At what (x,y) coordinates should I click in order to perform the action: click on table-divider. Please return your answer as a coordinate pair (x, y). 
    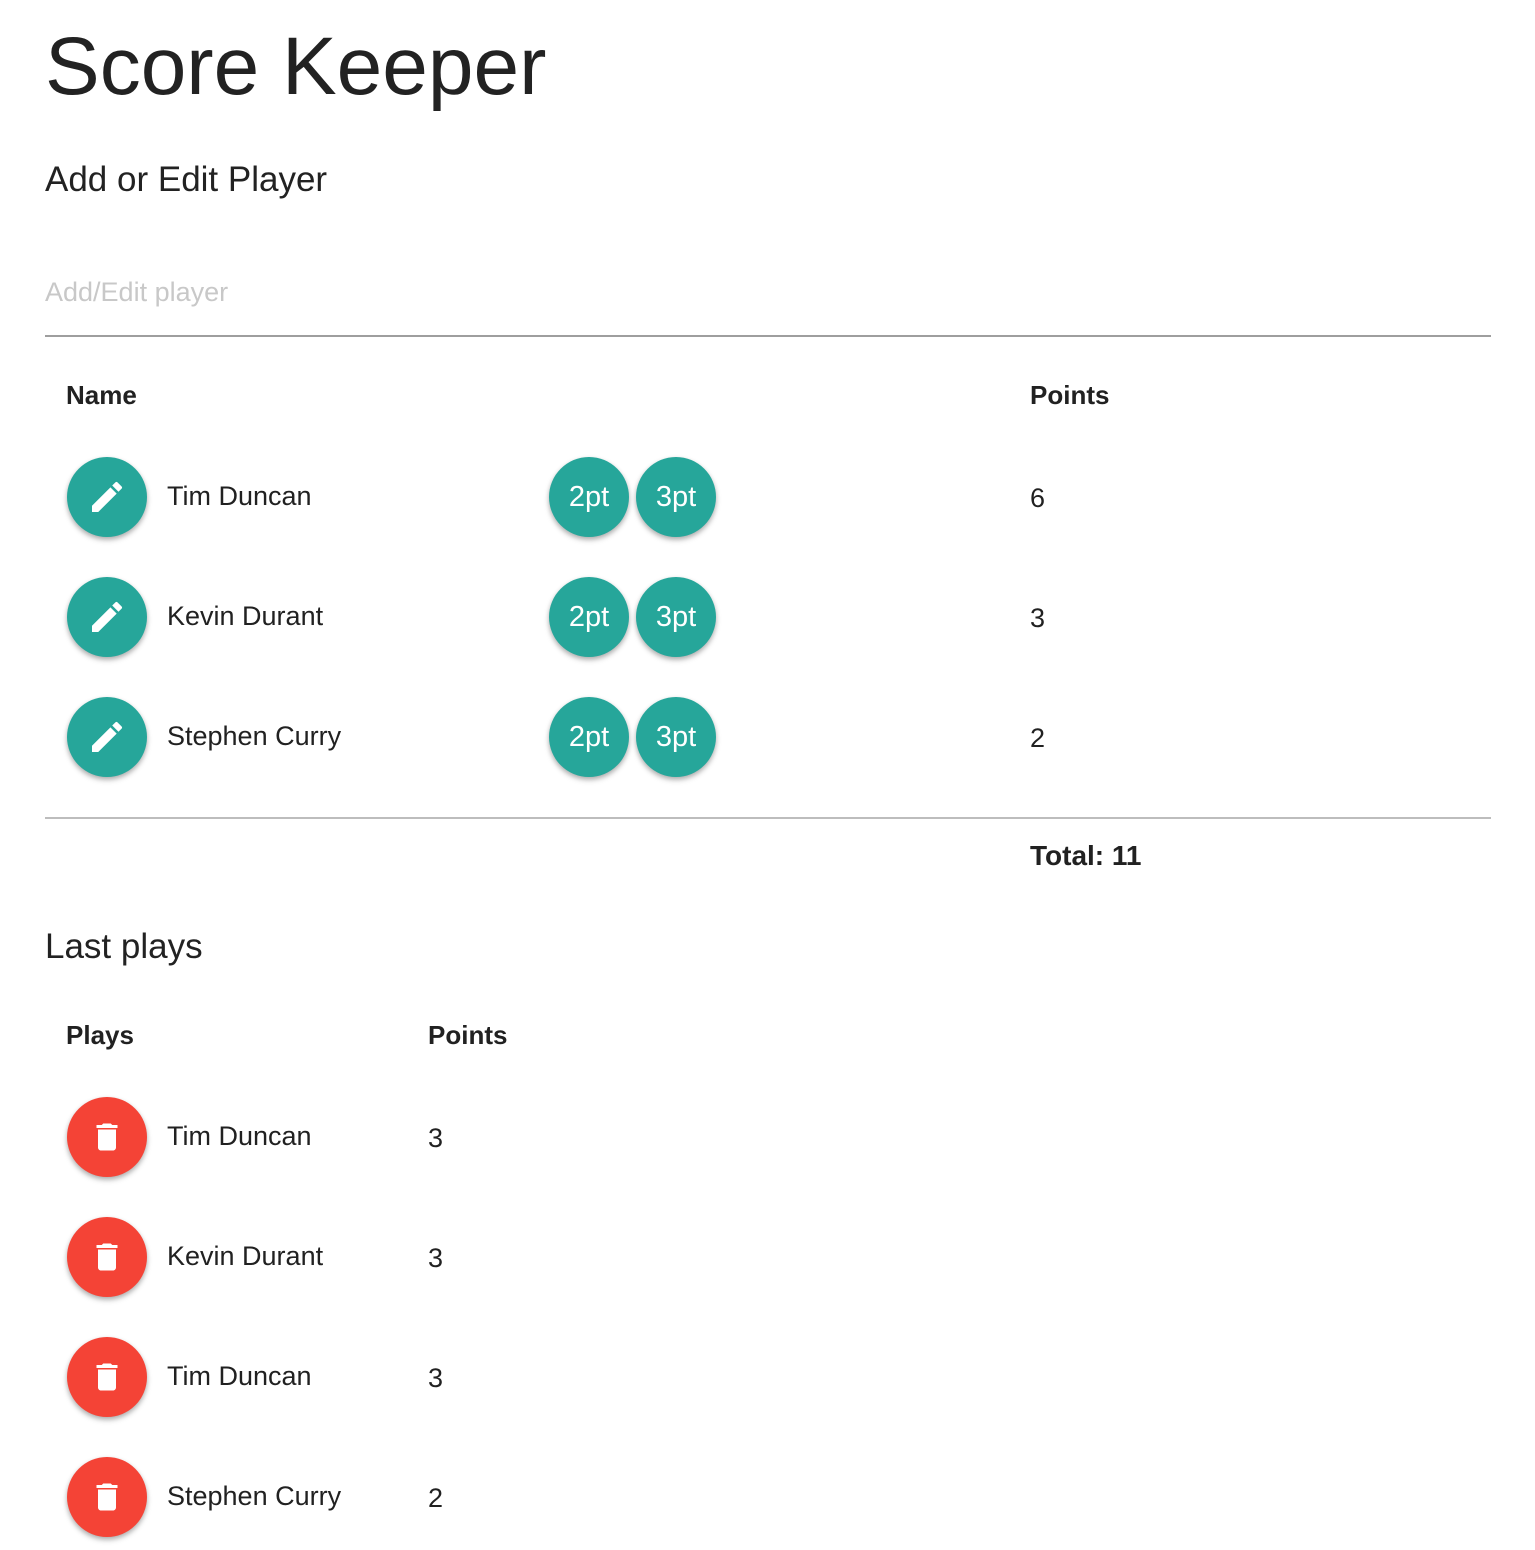
    Looking at the image, I should click on (768, 818).